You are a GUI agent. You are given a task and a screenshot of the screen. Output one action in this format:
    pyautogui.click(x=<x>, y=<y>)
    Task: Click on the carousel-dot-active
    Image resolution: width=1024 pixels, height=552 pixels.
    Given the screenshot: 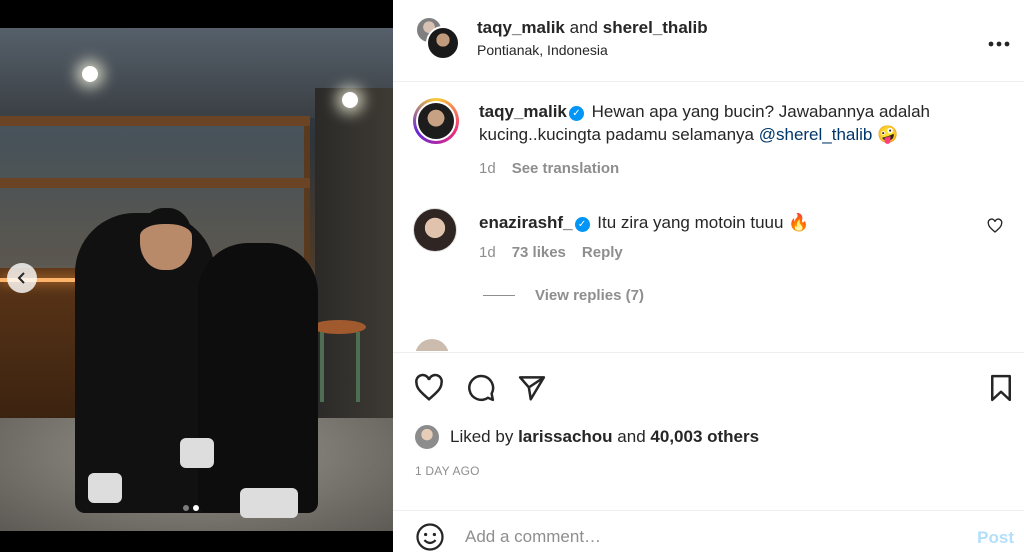 What is the action you would take?
    pyautogui.click(x=196, y=508)
    